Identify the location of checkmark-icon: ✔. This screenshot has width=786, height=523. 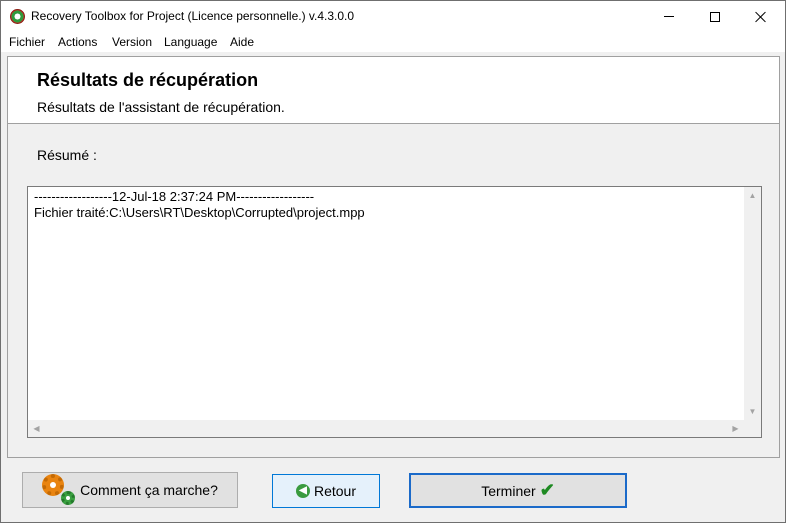
(547, 490).